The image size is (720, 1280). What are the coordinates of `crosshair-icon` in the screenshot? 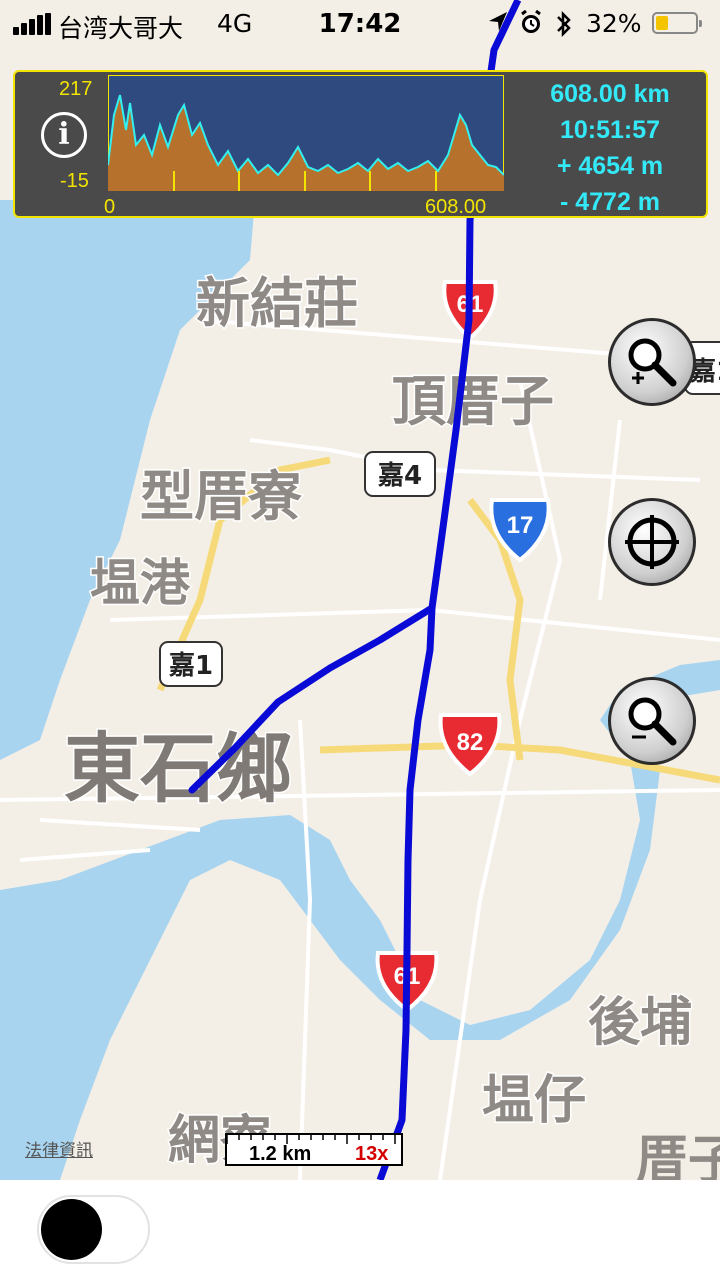 It's located at (652, 542).